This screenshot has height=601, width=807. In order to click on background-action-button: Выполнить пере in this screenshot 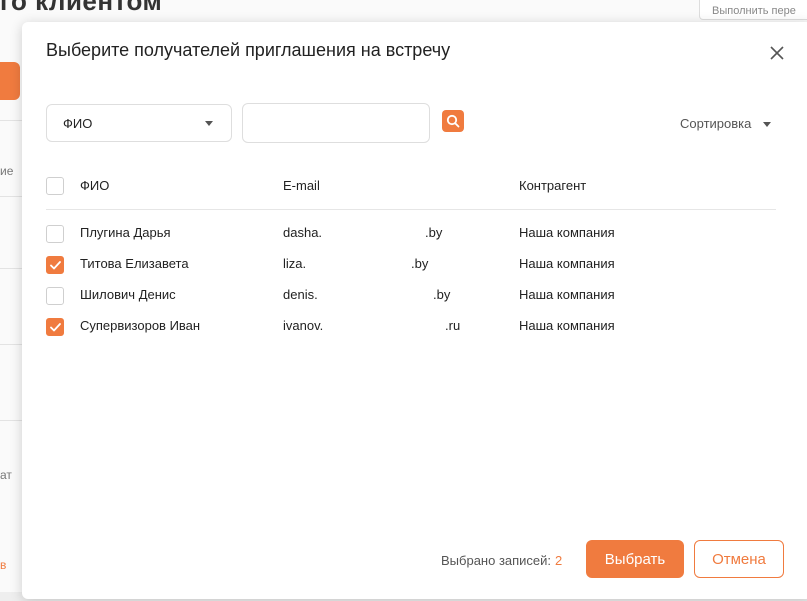, I will do `click(753, 10)`.